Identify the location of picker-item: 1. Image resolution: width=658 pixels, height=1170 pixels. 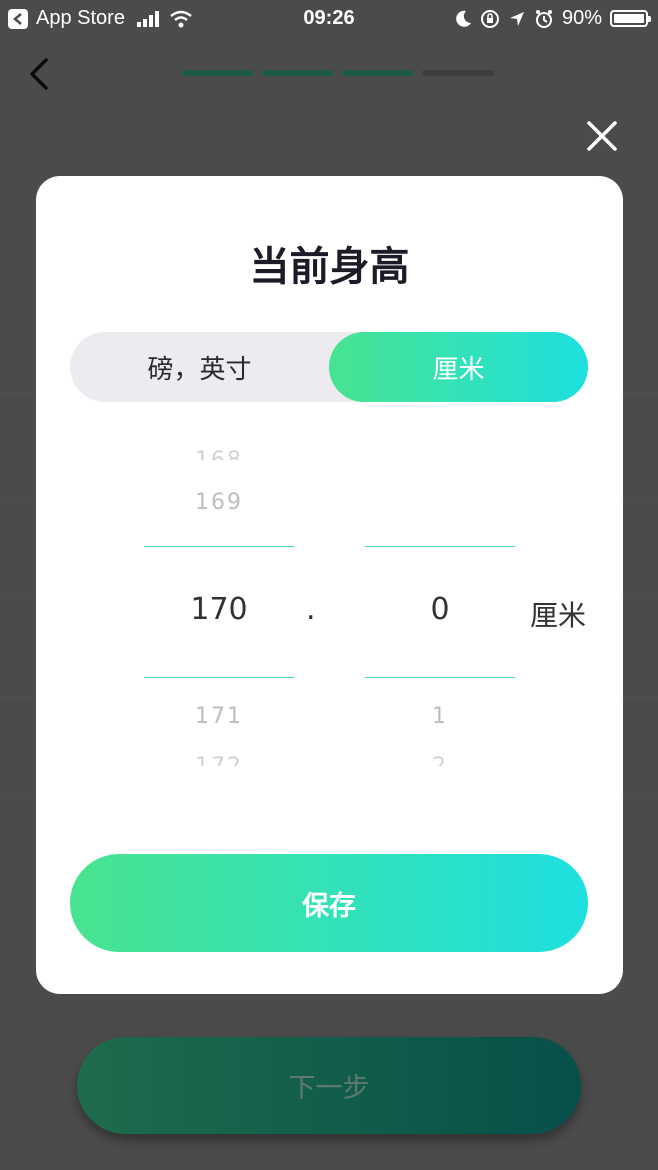
(440, 716).